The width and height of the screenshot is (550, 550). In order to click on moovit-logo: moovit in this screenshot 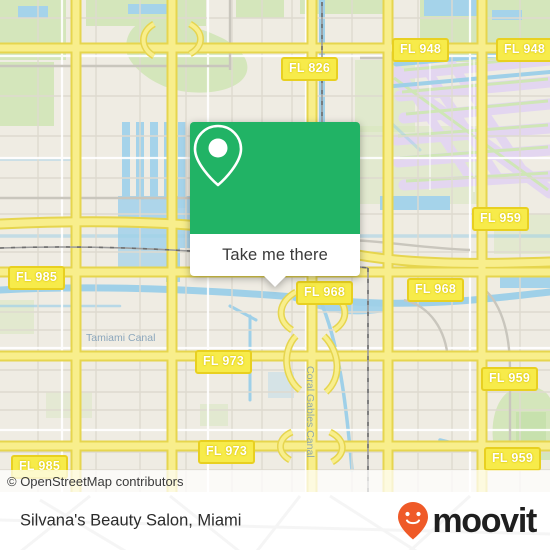, I will do `click(466, 521)`.